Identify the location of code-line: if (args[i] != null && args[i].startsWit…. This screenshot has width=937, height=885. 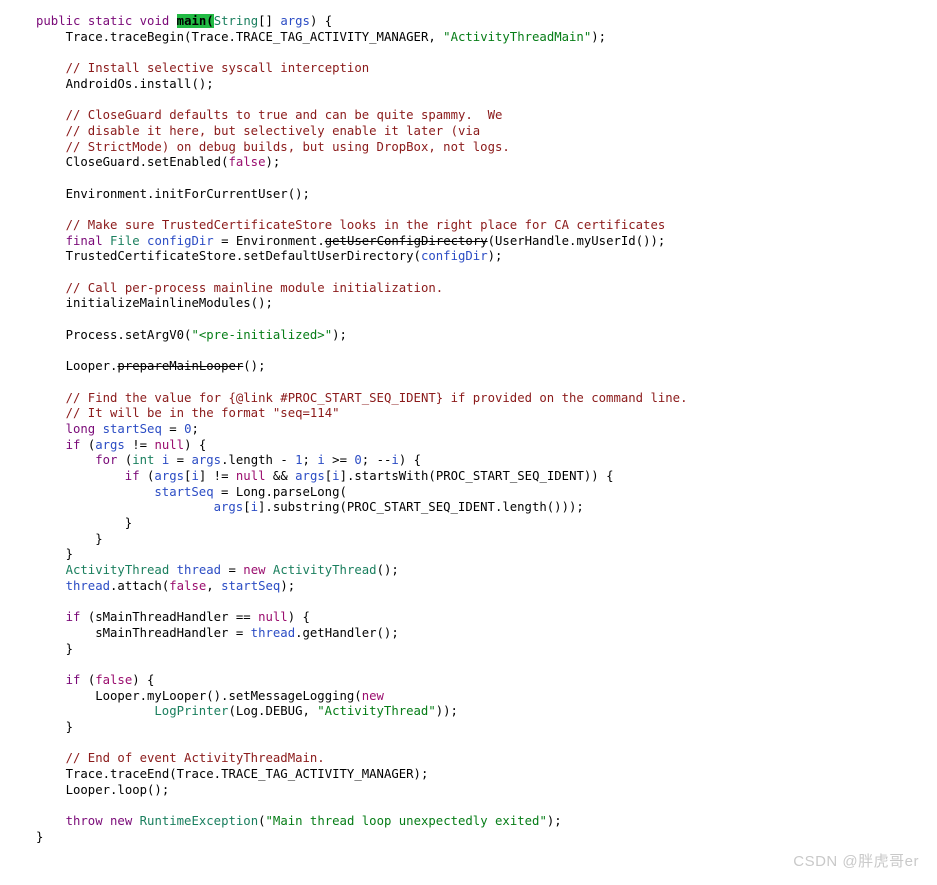
(468, 477).